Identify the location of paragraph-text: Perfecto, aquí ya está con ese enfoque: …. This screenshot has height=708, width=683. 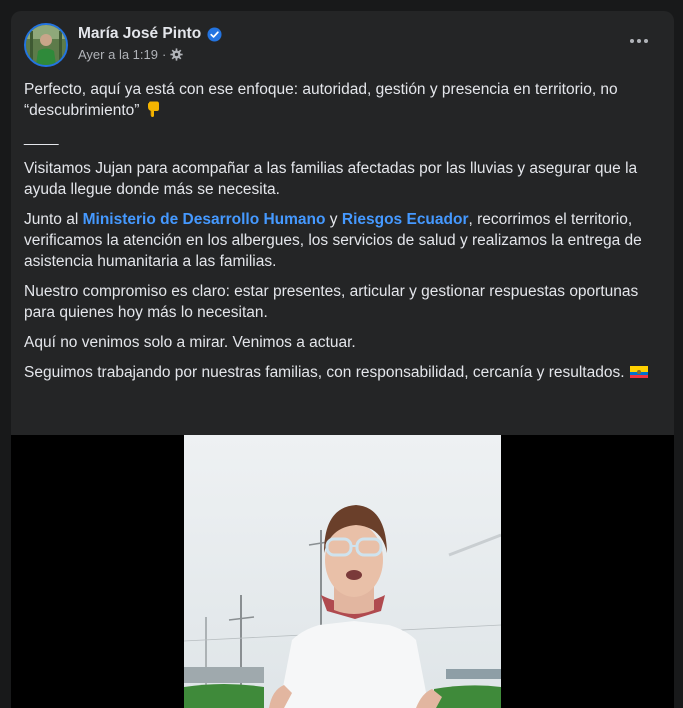
(321, 100).